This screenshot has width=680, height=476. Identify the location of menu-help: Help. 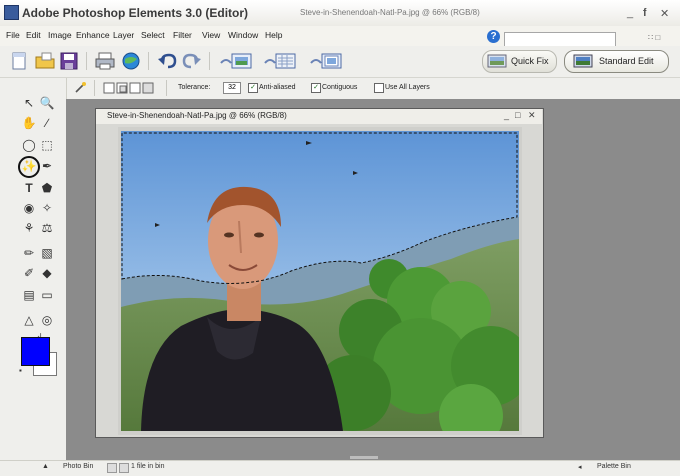
(273, 35).